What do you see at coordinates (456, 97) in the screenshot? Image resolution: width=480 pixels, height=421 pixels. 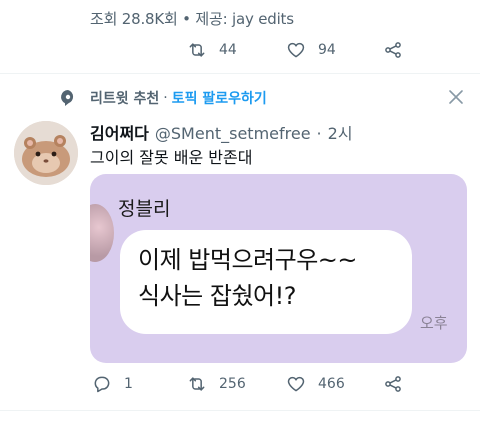 I see `close-icon` at bounding box center [456, 97].